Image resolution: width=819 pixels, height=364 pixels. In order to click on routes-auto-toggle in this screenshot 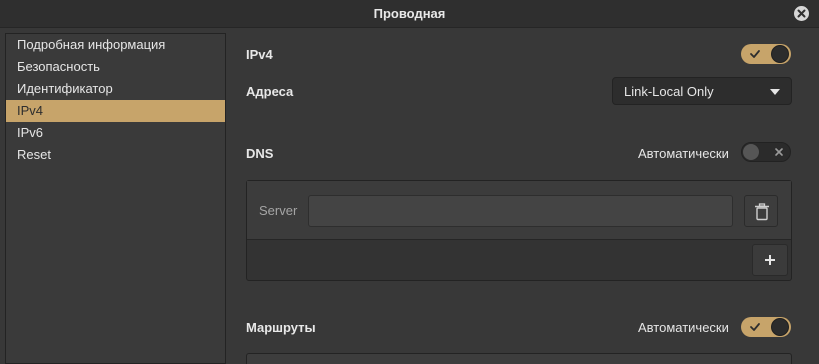, I will do `click(766, 327)`.